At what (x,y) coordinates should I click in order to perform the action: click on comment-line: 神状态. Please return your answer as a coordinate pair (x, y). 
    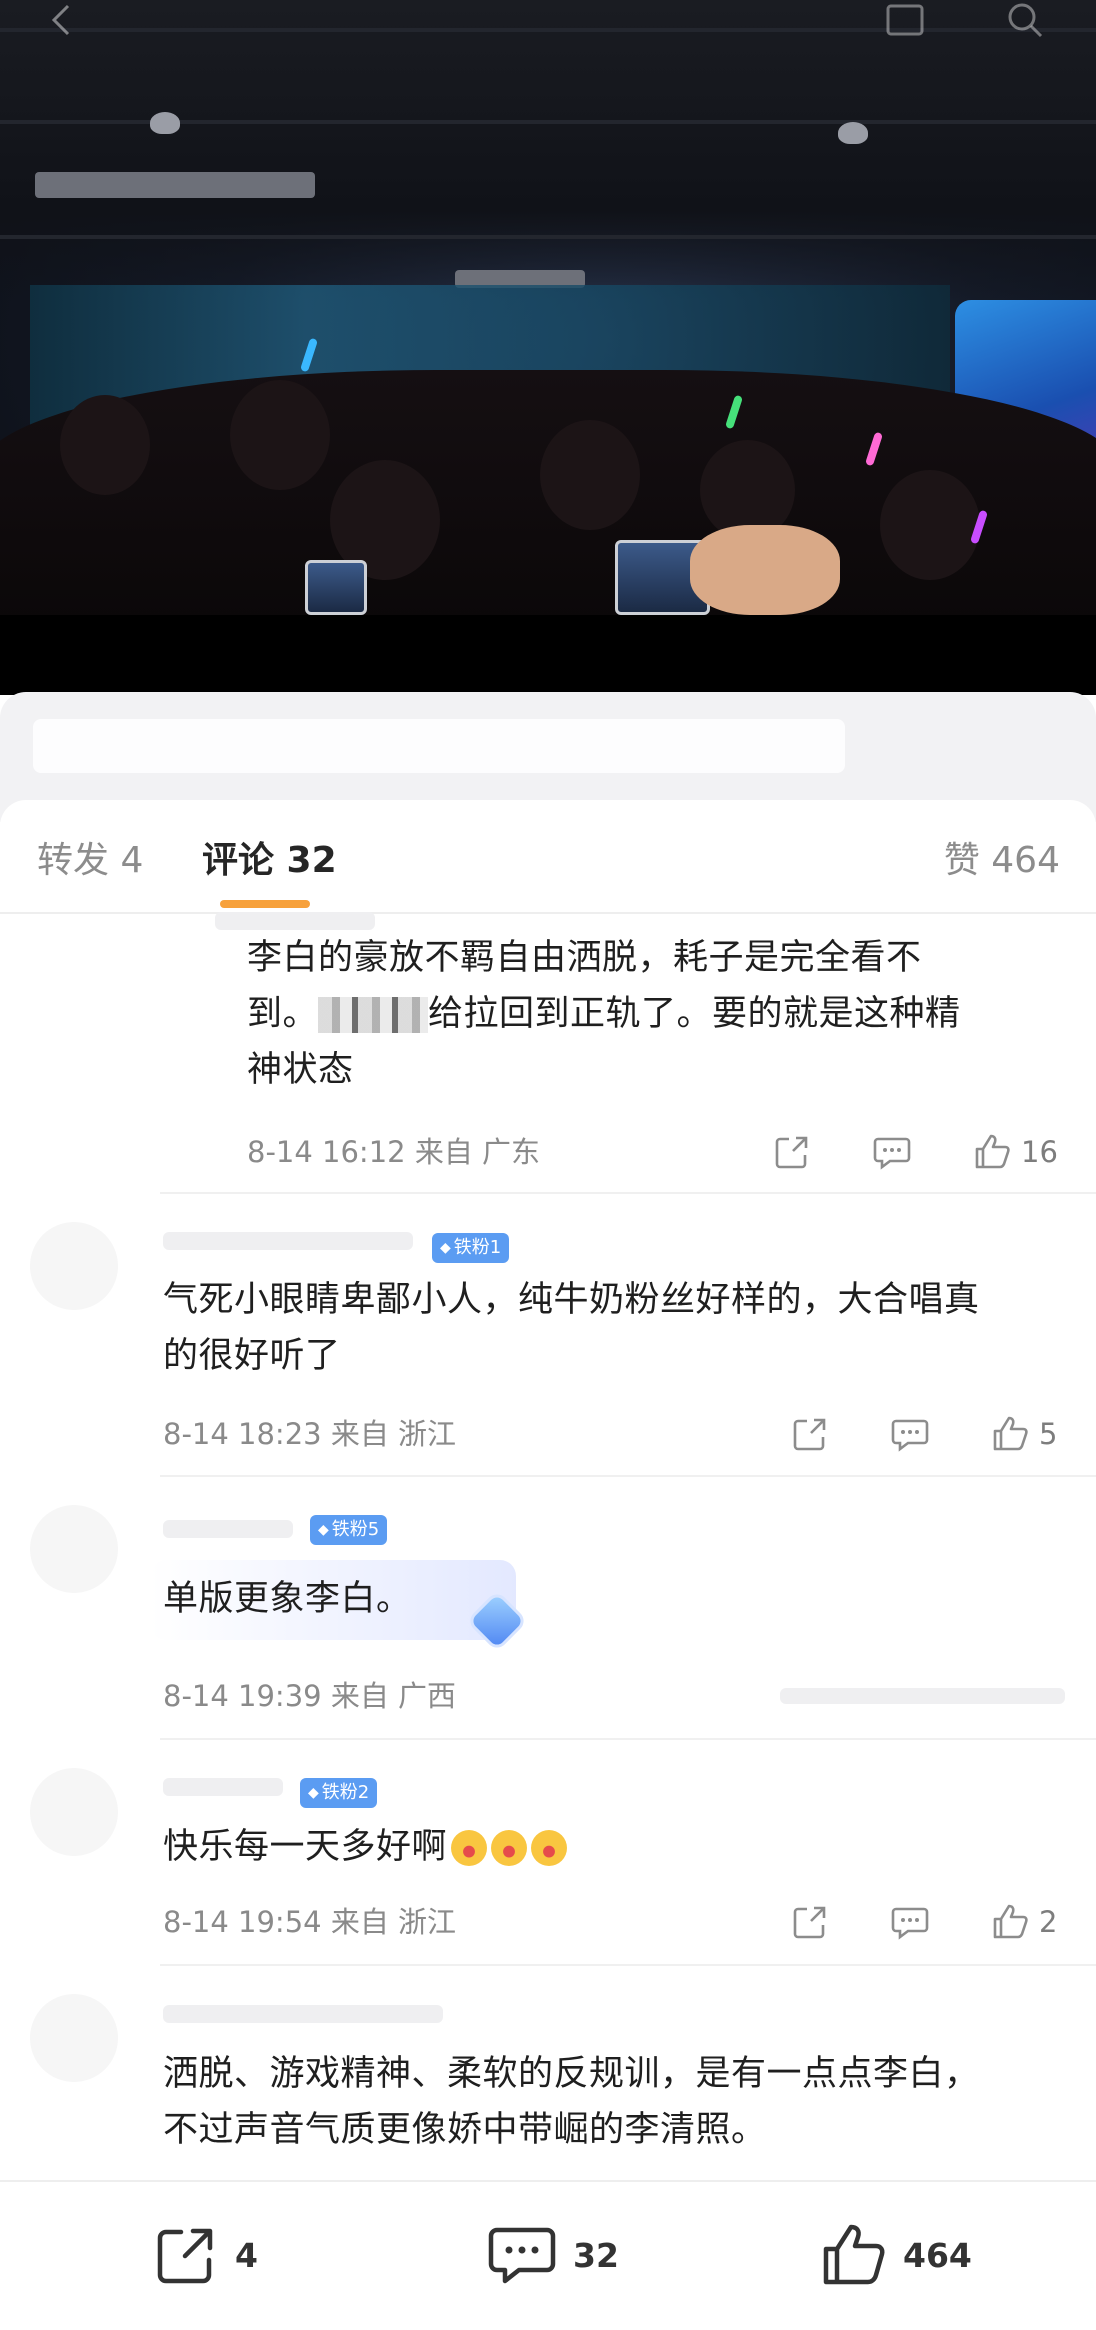
    Looking at the image, I should click on (300, 1070).